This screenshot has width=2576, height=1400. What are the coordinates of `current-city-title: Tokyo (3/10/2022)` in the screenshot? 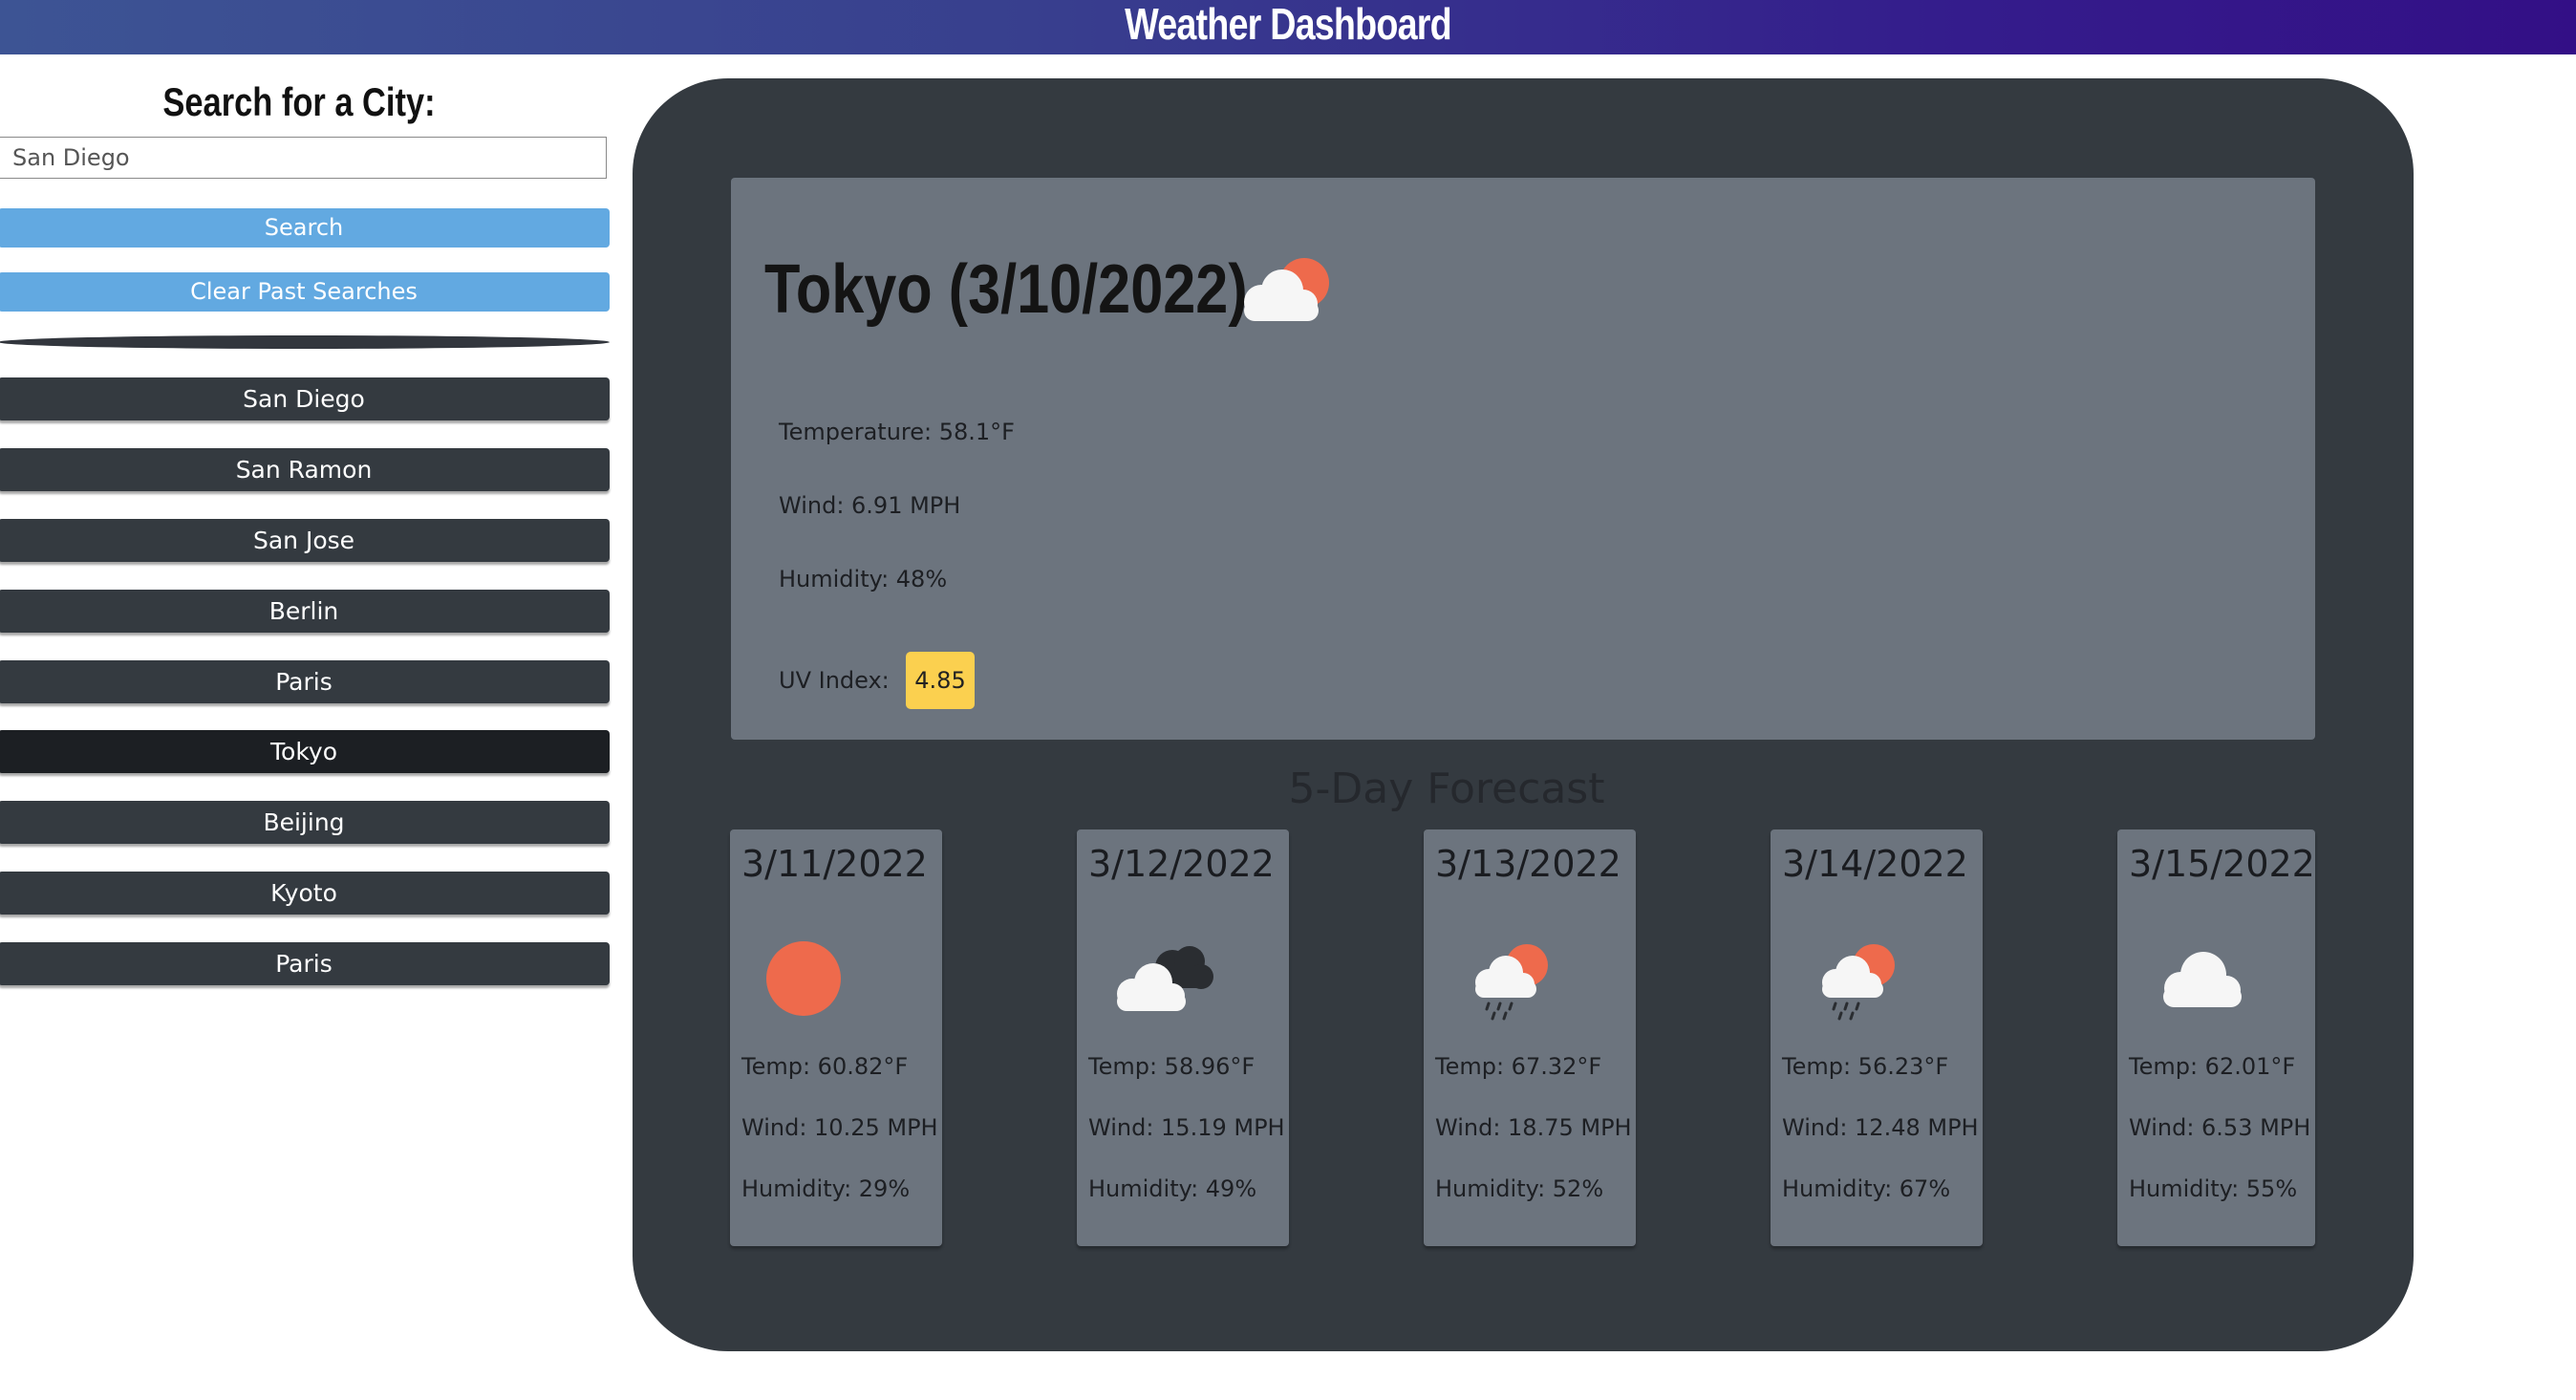 It's located at (1006, 289).